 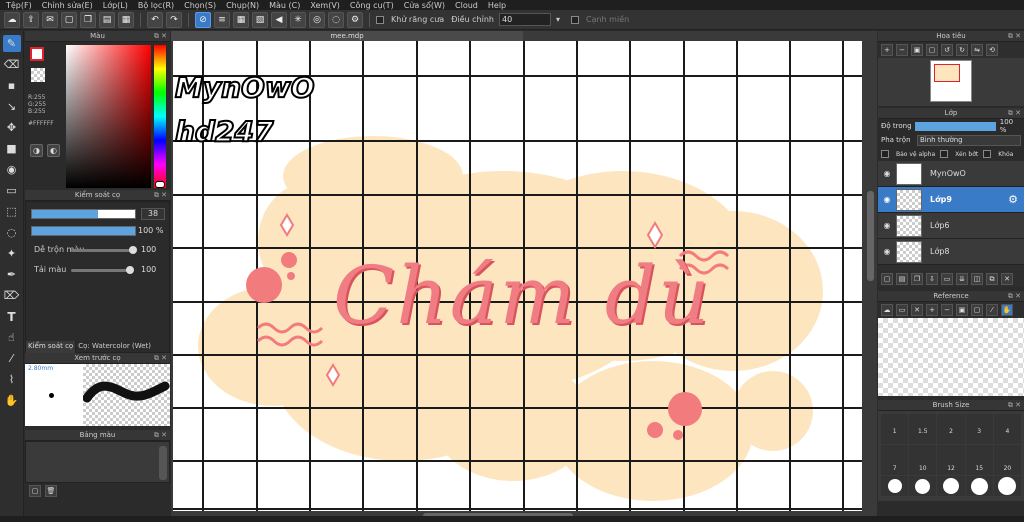 I want to click on menu-capture: Chụp(N), so click(x=242, y=5).